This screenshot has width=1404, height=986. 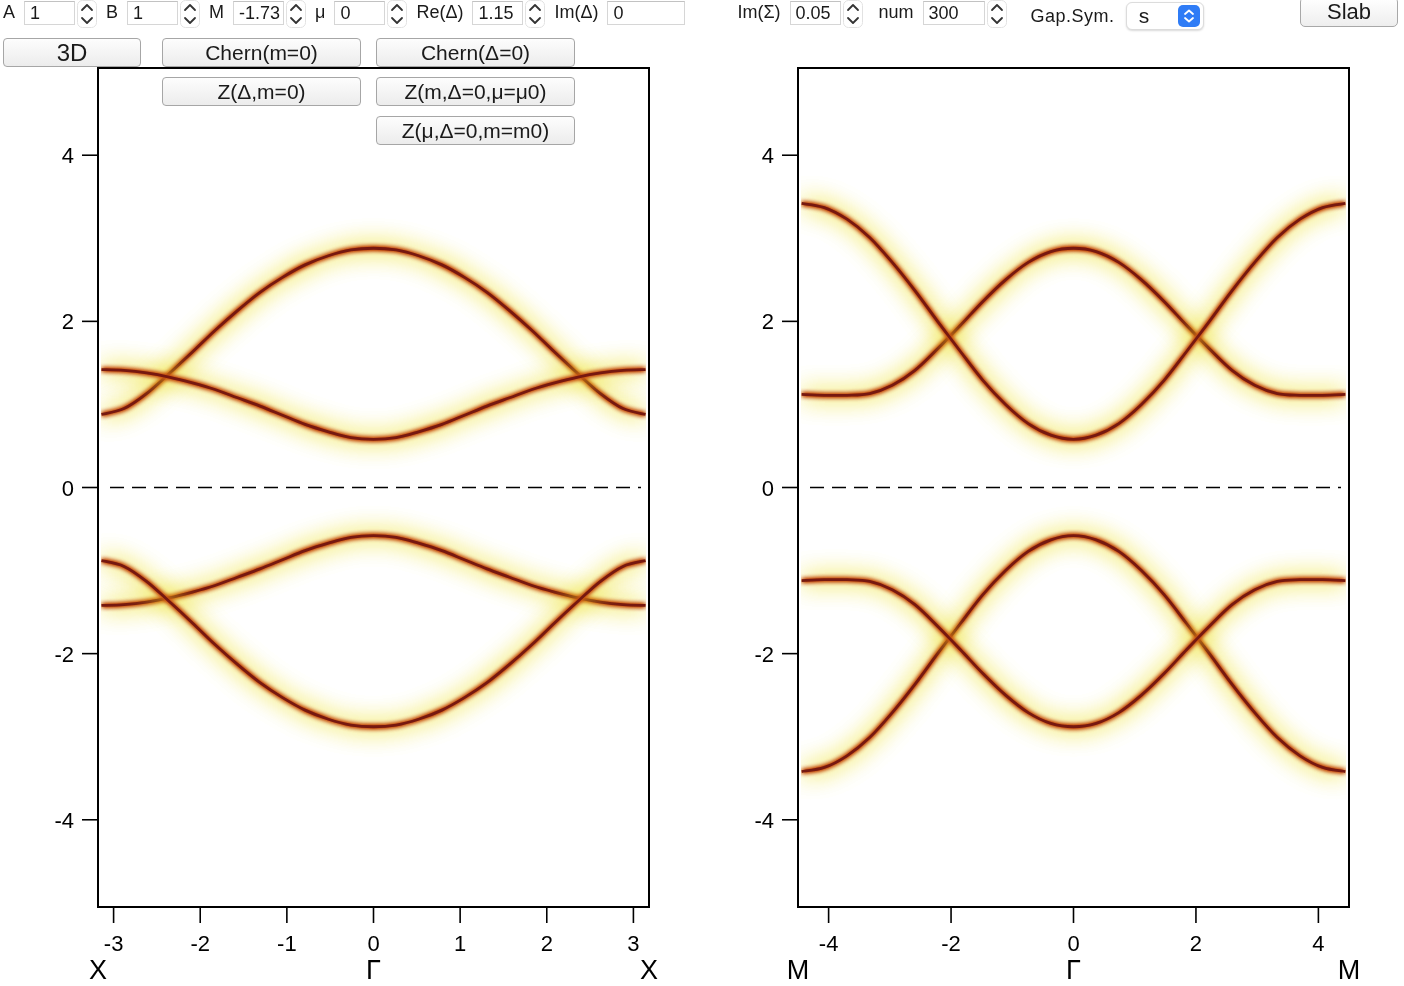 What do you see at coordinates (1164, 16) in the screenshot?
I see `symmetry-select: s` at bounding box center [1164, 16].